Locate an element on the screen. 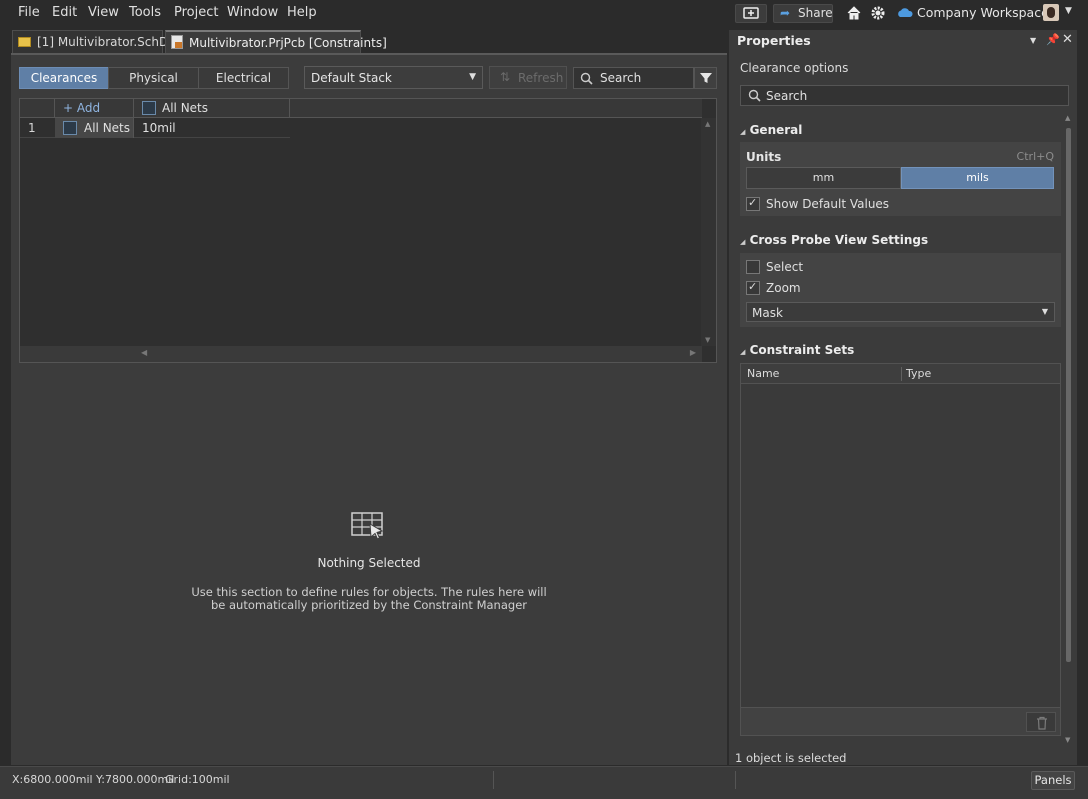 The width and height of the screenshot is (1088, 799). scroll-left-icon: ◀ is located at coordinates (144, 352).